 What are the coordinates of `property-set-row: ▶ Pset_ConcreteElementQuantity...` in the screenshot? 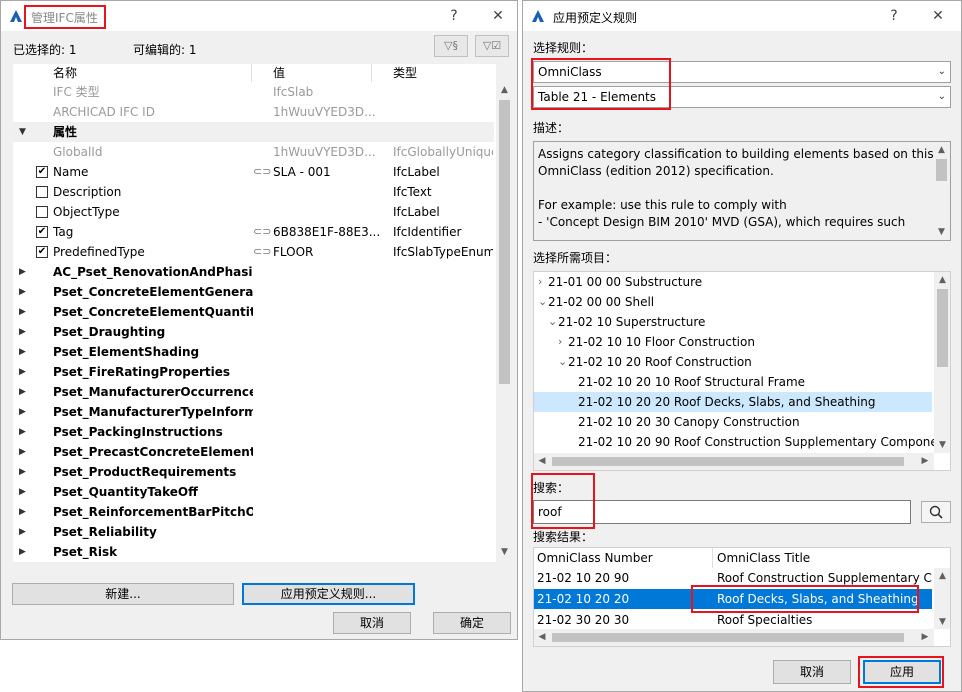 It's located at (253, 312).